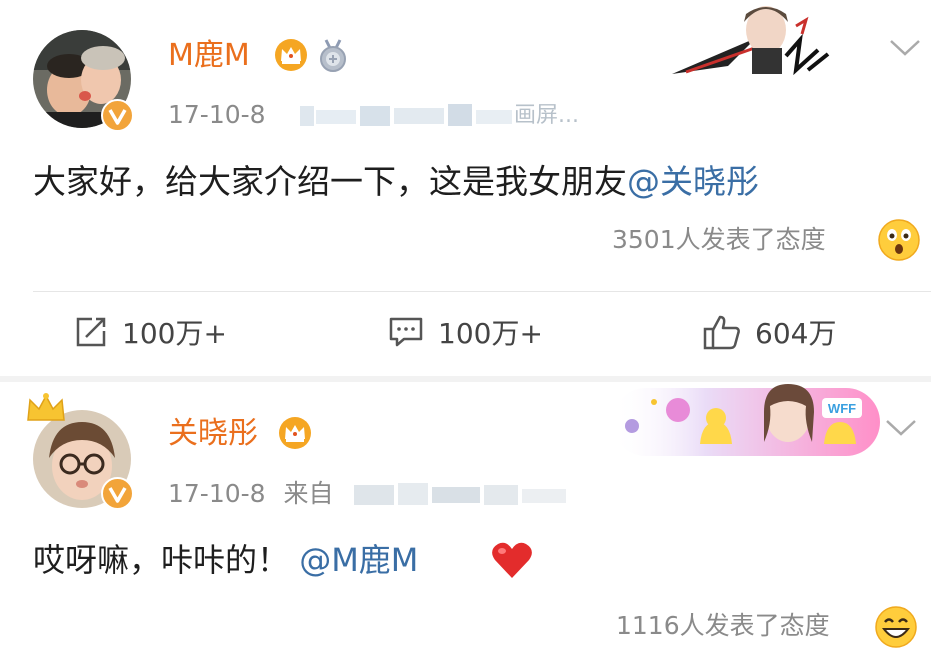 This screenshot has height=655, width=931. What do you see at coordinates (161, 560) in the screenshot?
I see `post-text-main: 哎呀嘛，咔咔的！` at bounding box center [161, 560].